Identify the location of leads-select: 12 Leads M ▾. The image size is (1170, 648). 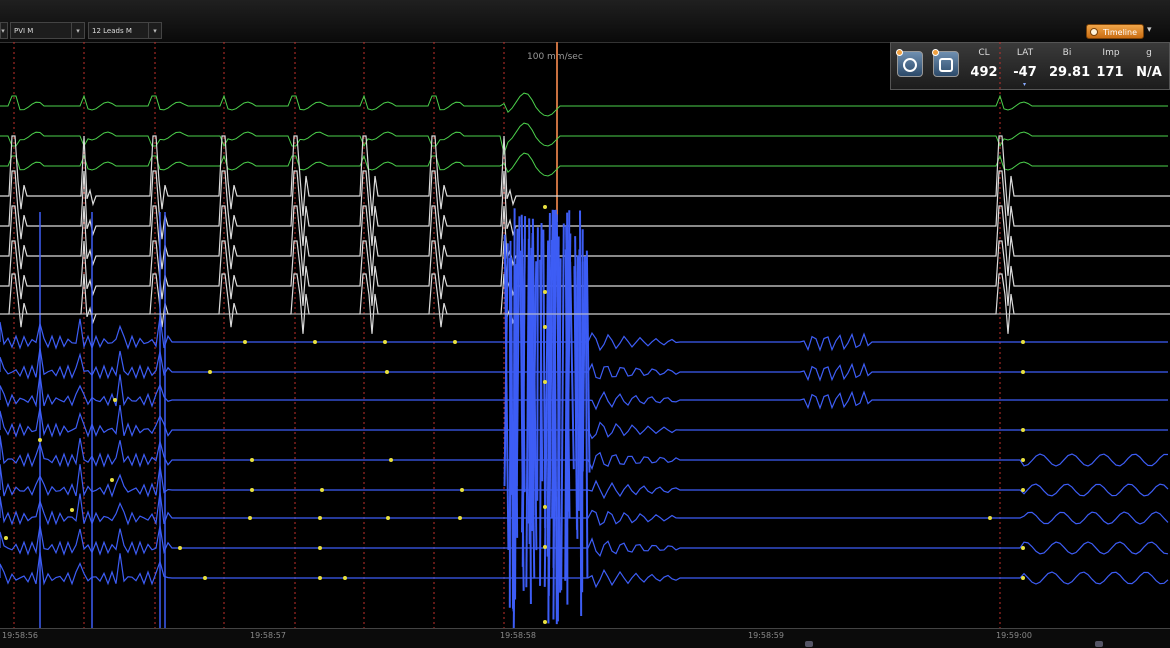
(125, 30).